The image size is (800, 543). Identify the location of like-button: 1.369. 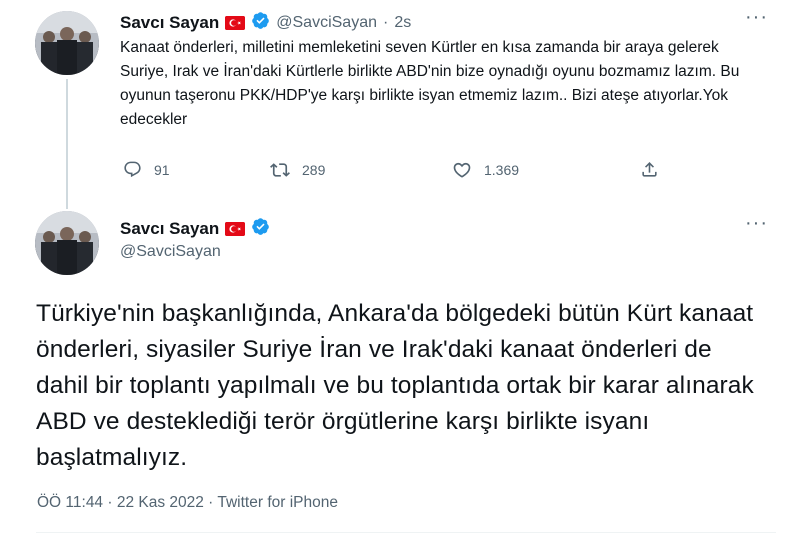
(485, 170).